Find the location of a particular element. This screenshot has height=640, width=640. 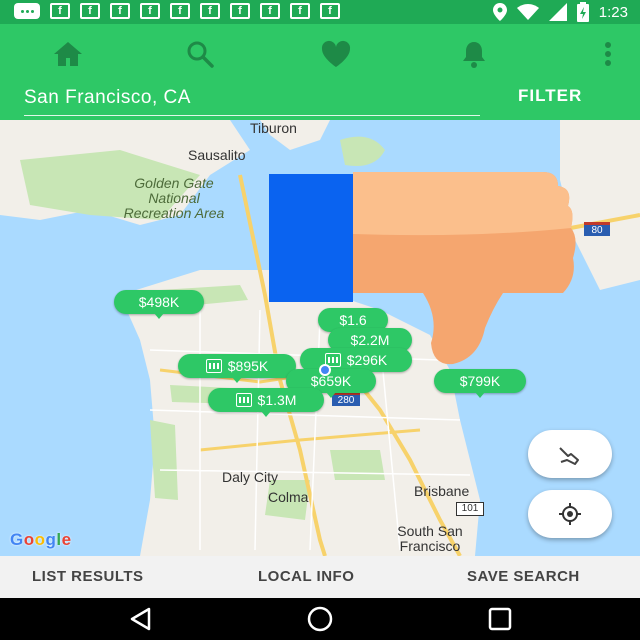

pin-price: $498K is located at coordinates (159, 302).